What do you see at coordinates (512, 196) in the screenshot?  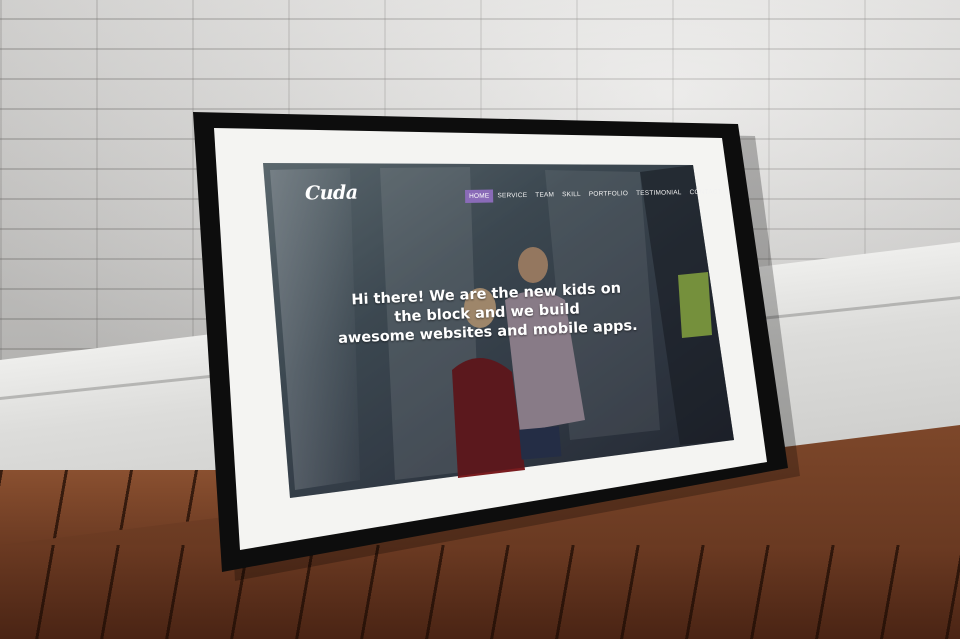 I see `nav-service: SERVICE` at bounding box center [512, 196].